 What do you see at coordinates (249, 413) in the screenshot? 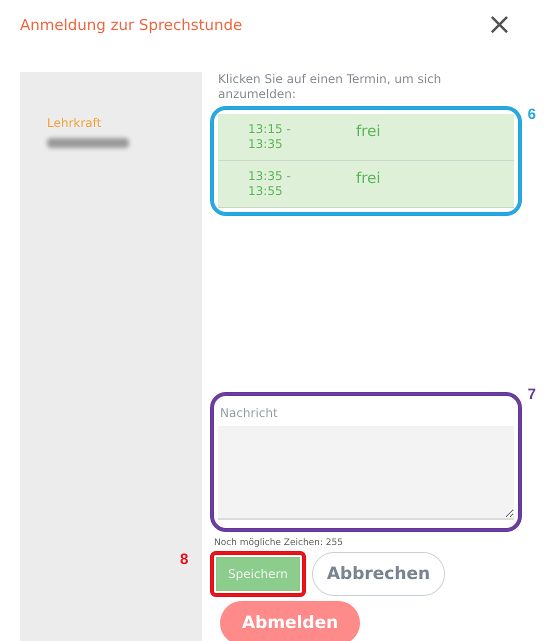
I see `message-label: Nachricht` at bounding box center [249, 413].